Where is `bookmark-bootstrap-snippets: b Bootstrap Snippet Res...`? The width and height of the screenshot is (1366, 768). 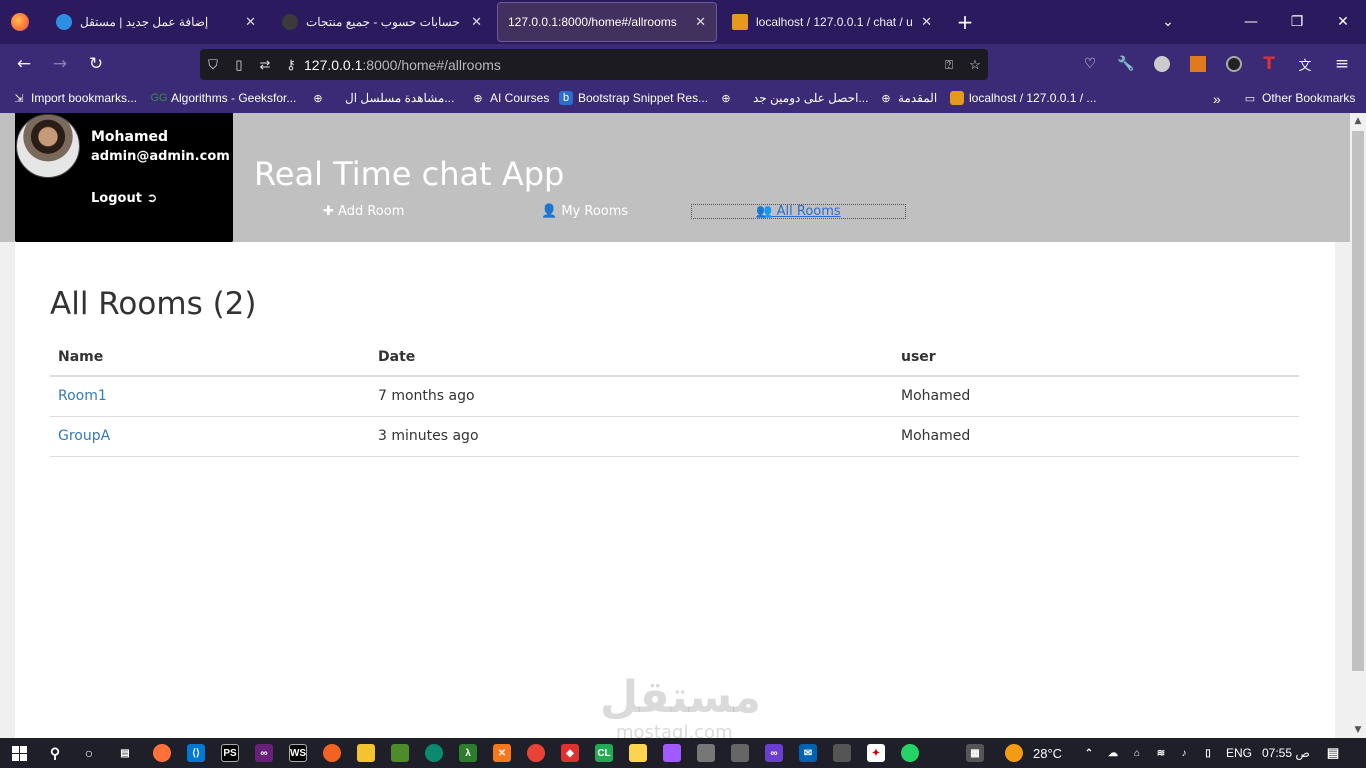 bookmark-bootstrap-snippets: b Bootstrap Snippet Res... is located at coordinates (633, 98).